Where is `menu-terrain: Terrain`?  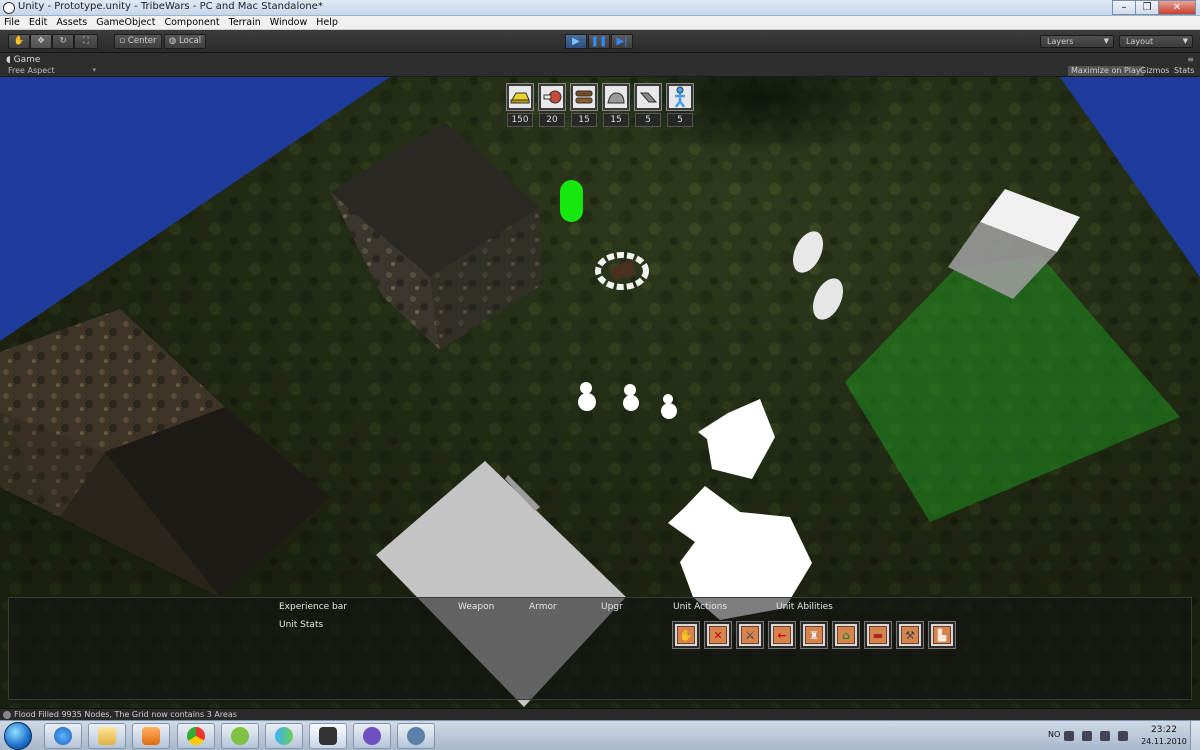 menu-terrain: Terrain is located at coordinates (245, 22).